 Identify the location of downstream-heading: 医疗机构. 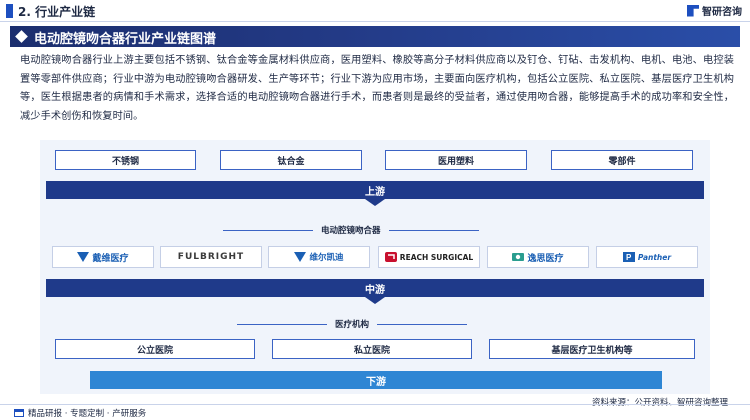
(352, 324).